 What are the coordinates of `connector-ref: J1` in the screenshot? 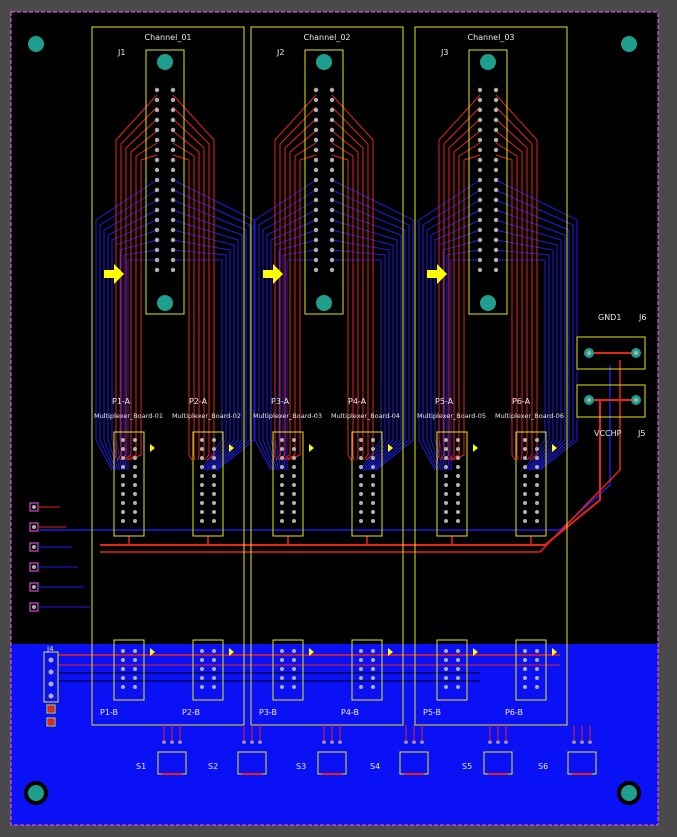 It's located at (121, 52).